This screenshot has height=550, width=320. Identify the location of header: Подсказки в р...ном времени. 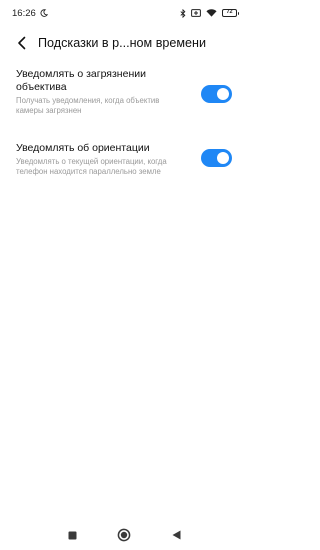
(124, 43).